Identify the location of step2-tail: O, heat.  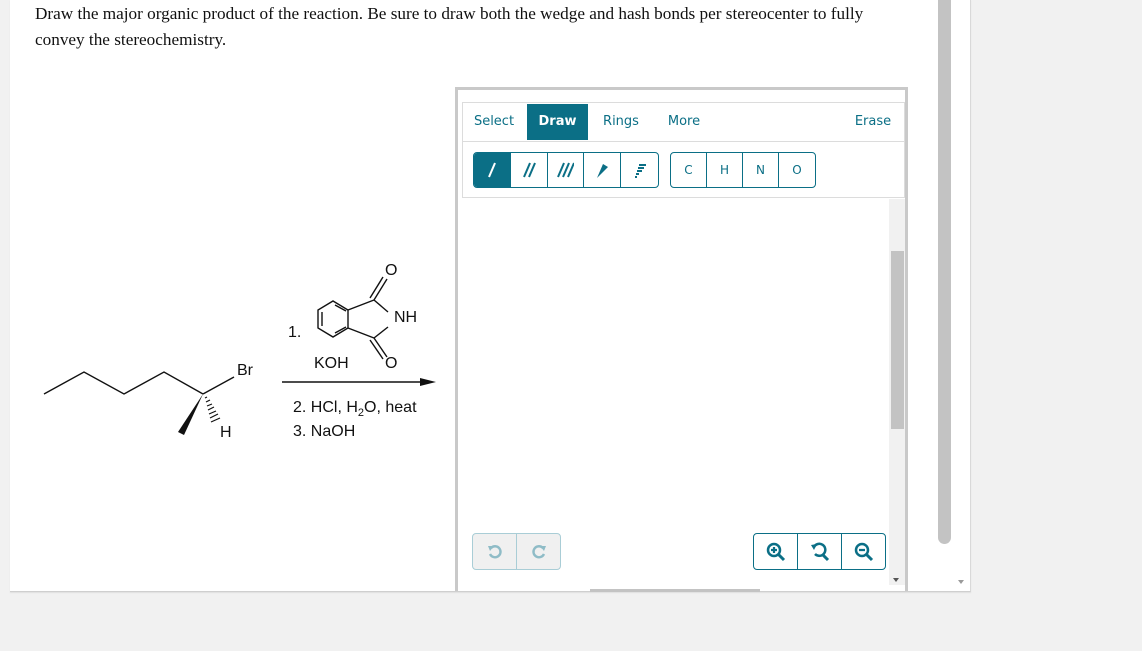
(390, 407).